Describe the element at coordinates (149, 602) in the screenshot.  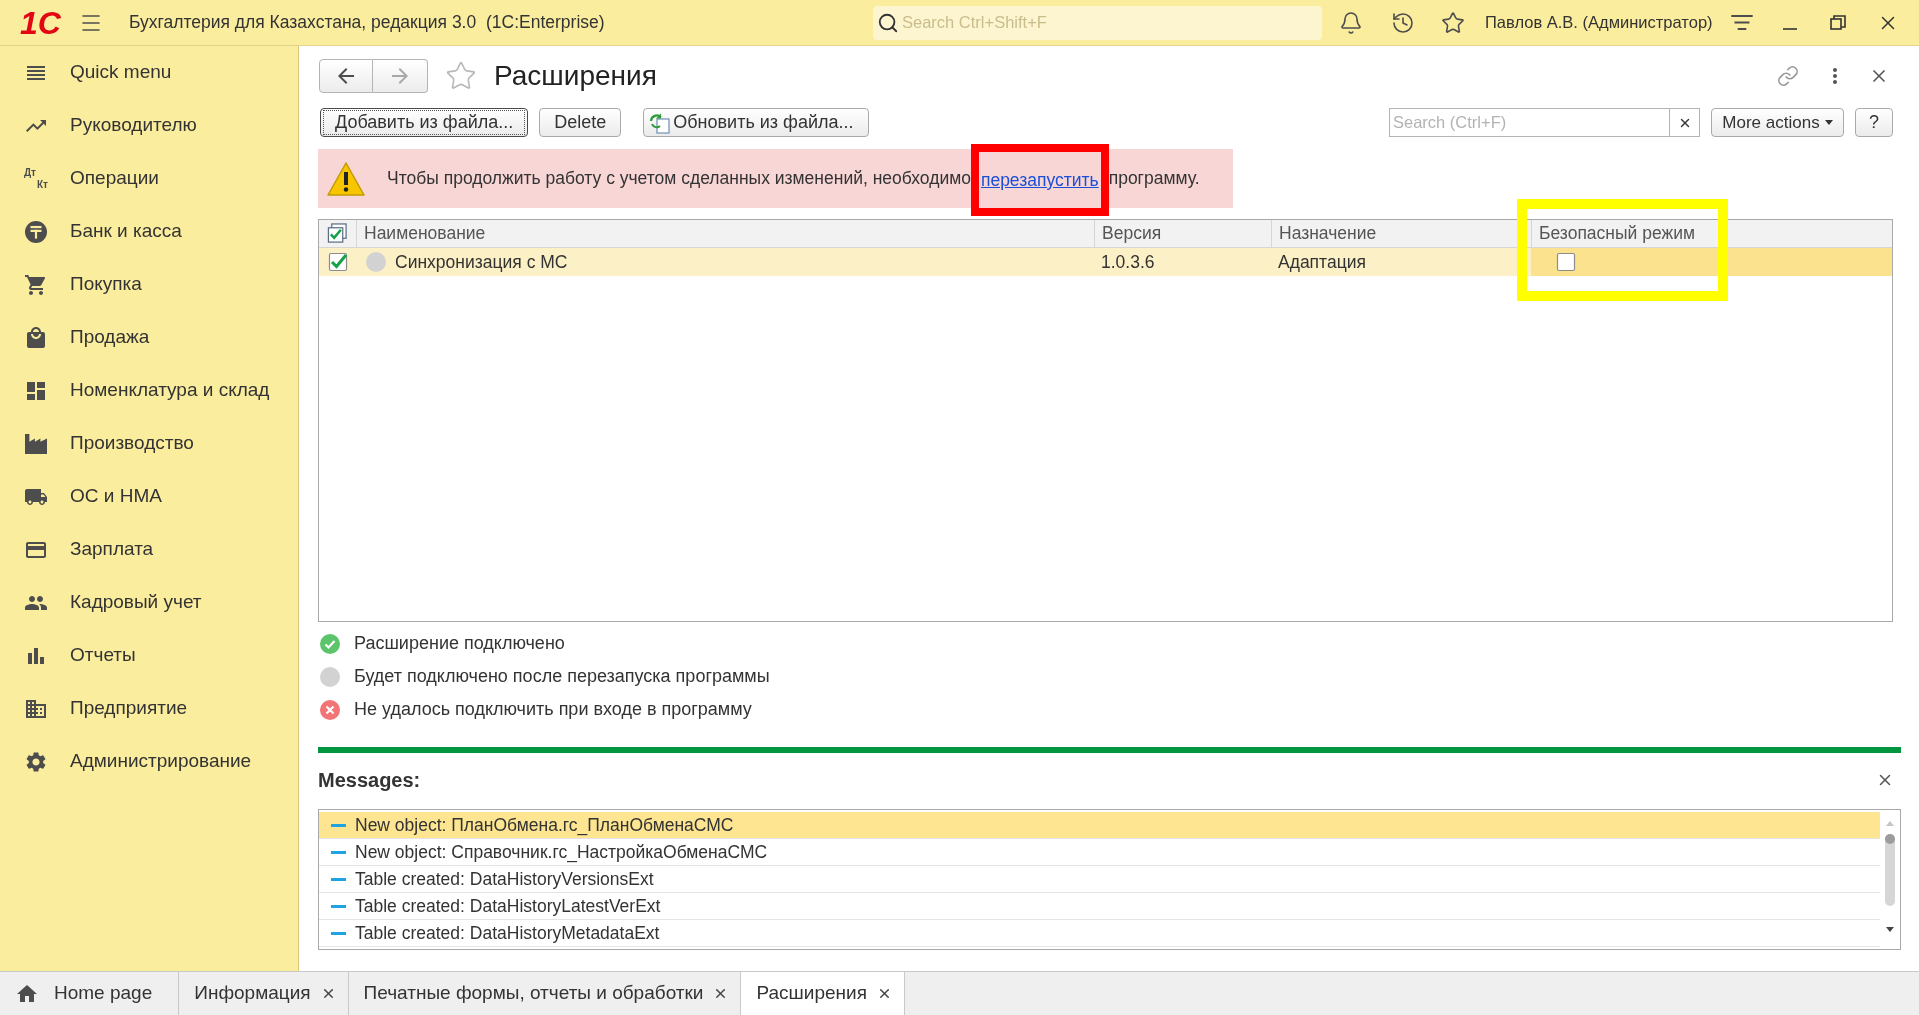
I see `sidebar-item: Кадровый учет` at that location.